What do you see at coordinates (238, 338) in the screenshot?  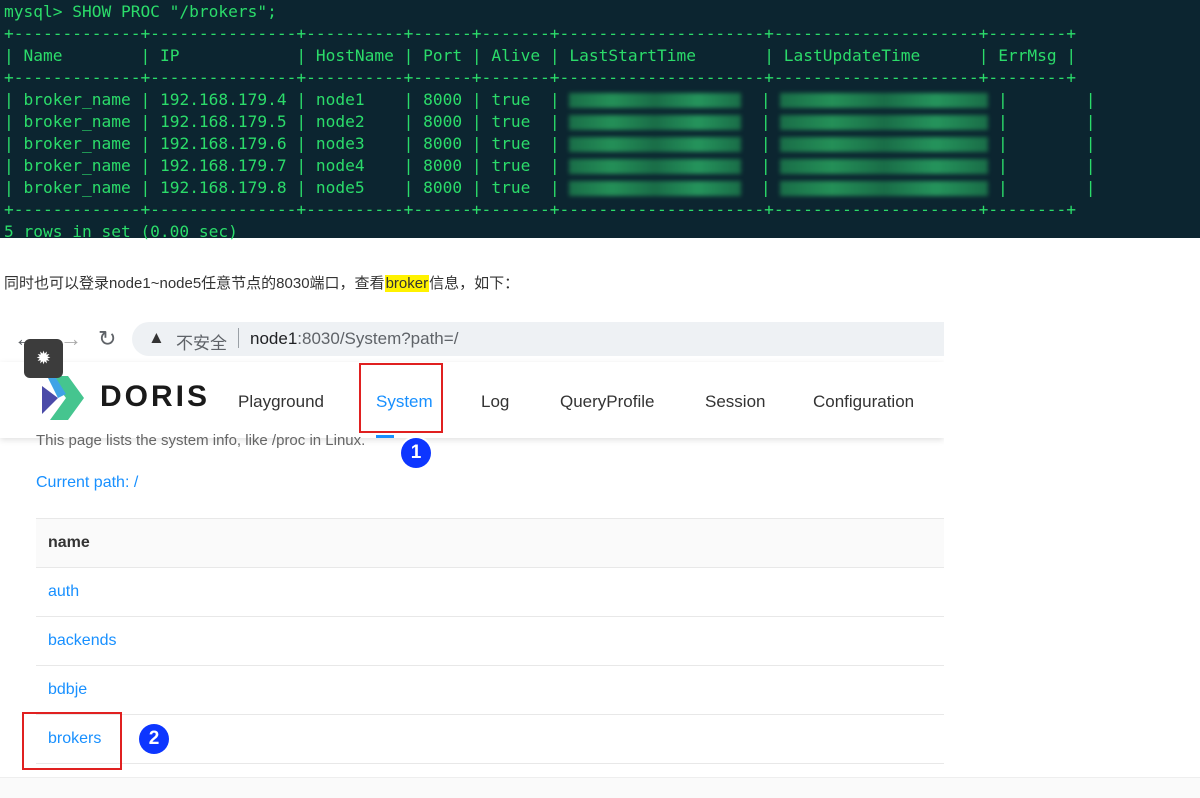 I see `url-divider` at bounding box center [238, 338].